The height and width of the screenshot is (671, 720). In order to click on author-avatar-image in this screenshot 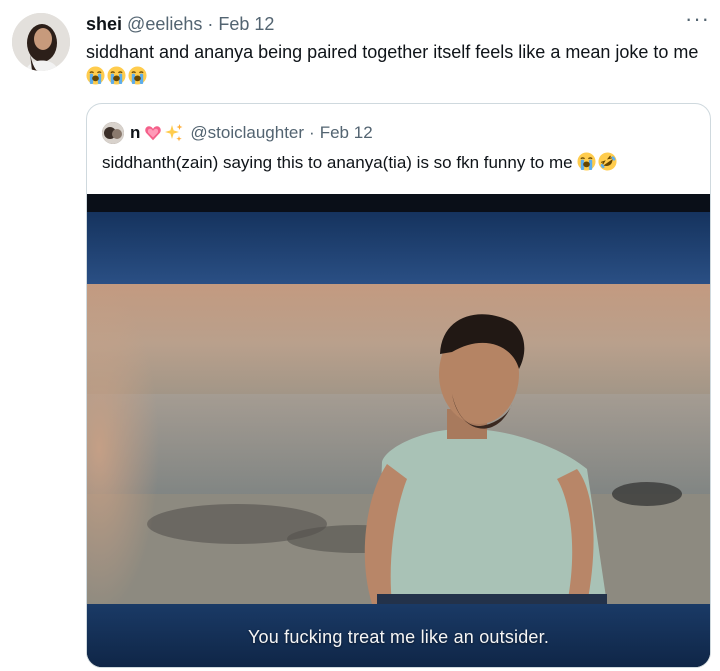, I will do `click(41, 42)`.